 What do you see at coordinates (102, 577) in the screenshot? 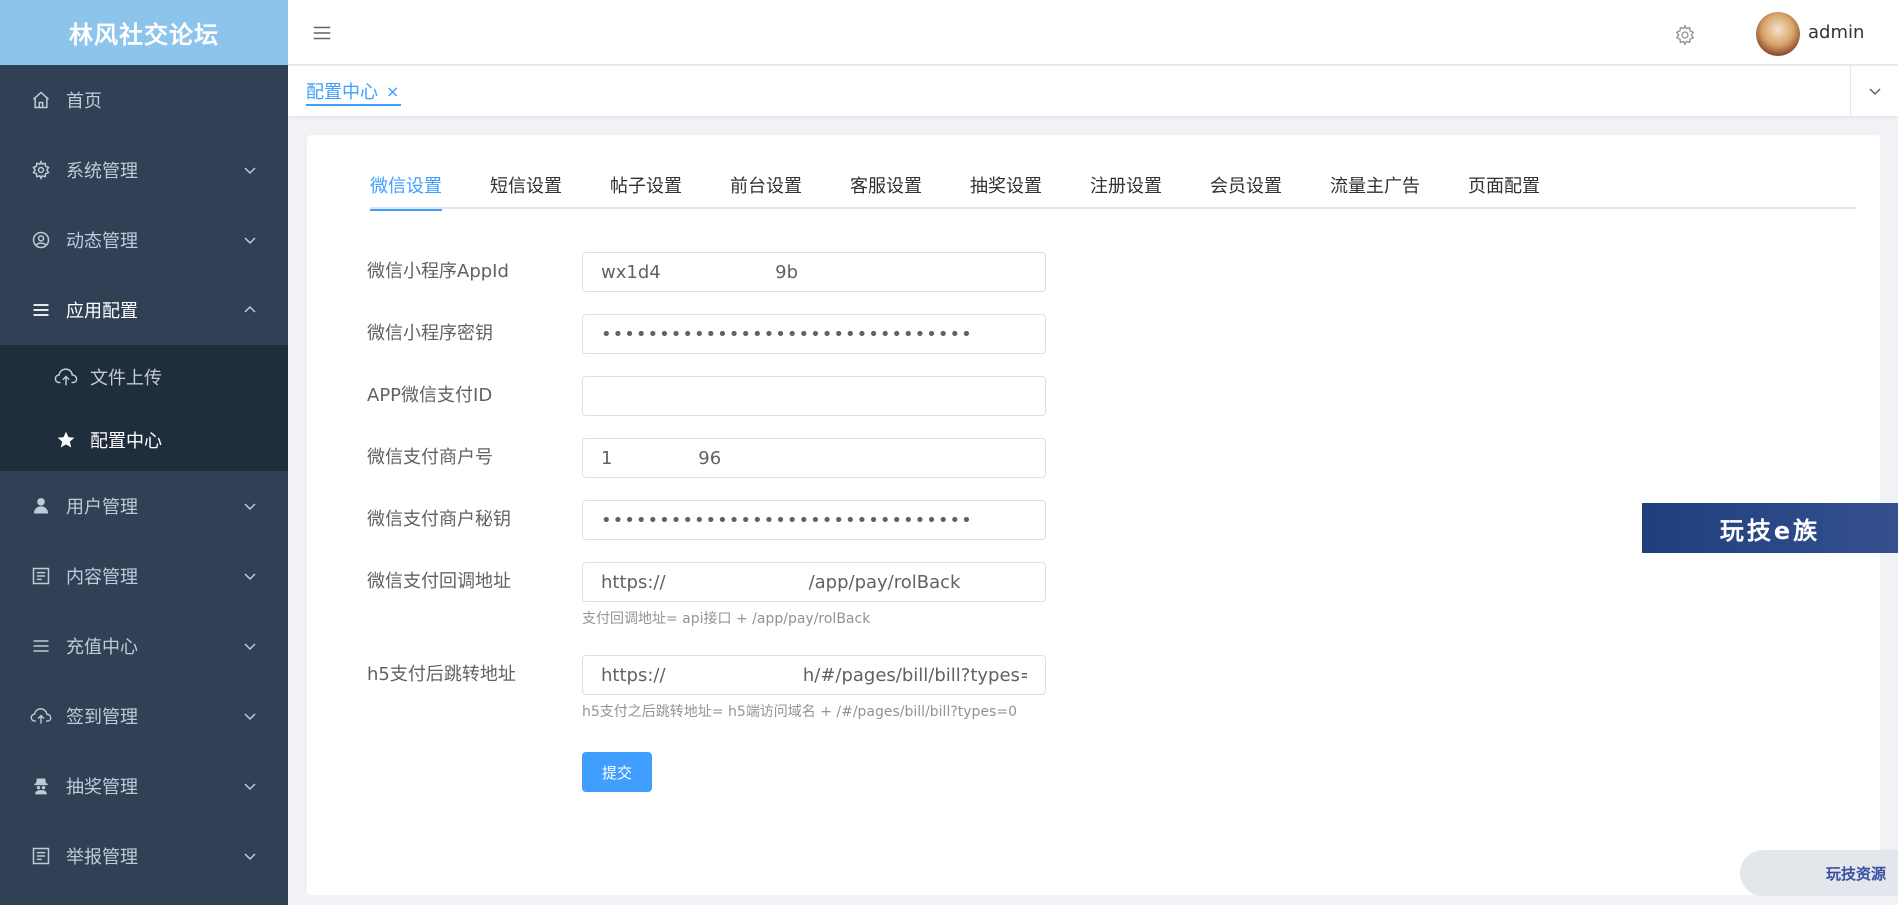
I see `sidebar-item-label: 内容管理` at bounding box center [102, 577].